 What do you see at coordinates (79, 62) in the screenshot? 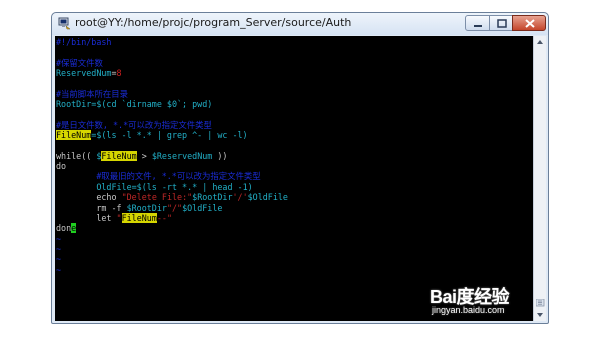
I see `code-token: #保留文件数` at bounding box center [79, 62].